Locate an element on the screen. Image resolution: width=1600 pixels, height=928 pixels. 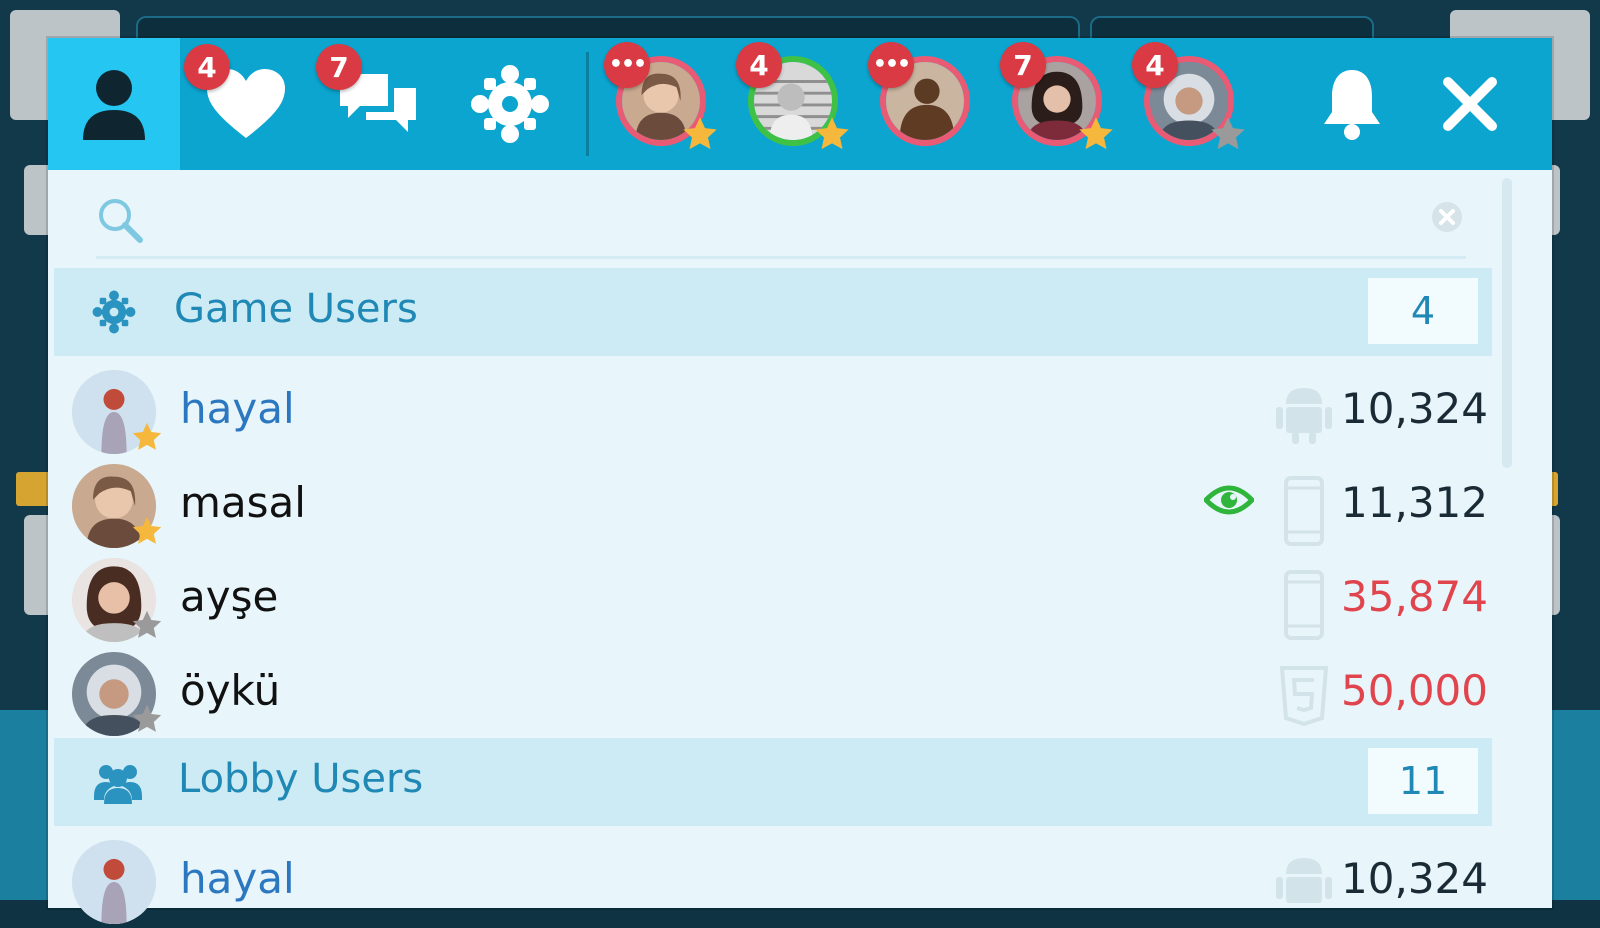
section-title: Game Users is located at coordinates (296, 309).